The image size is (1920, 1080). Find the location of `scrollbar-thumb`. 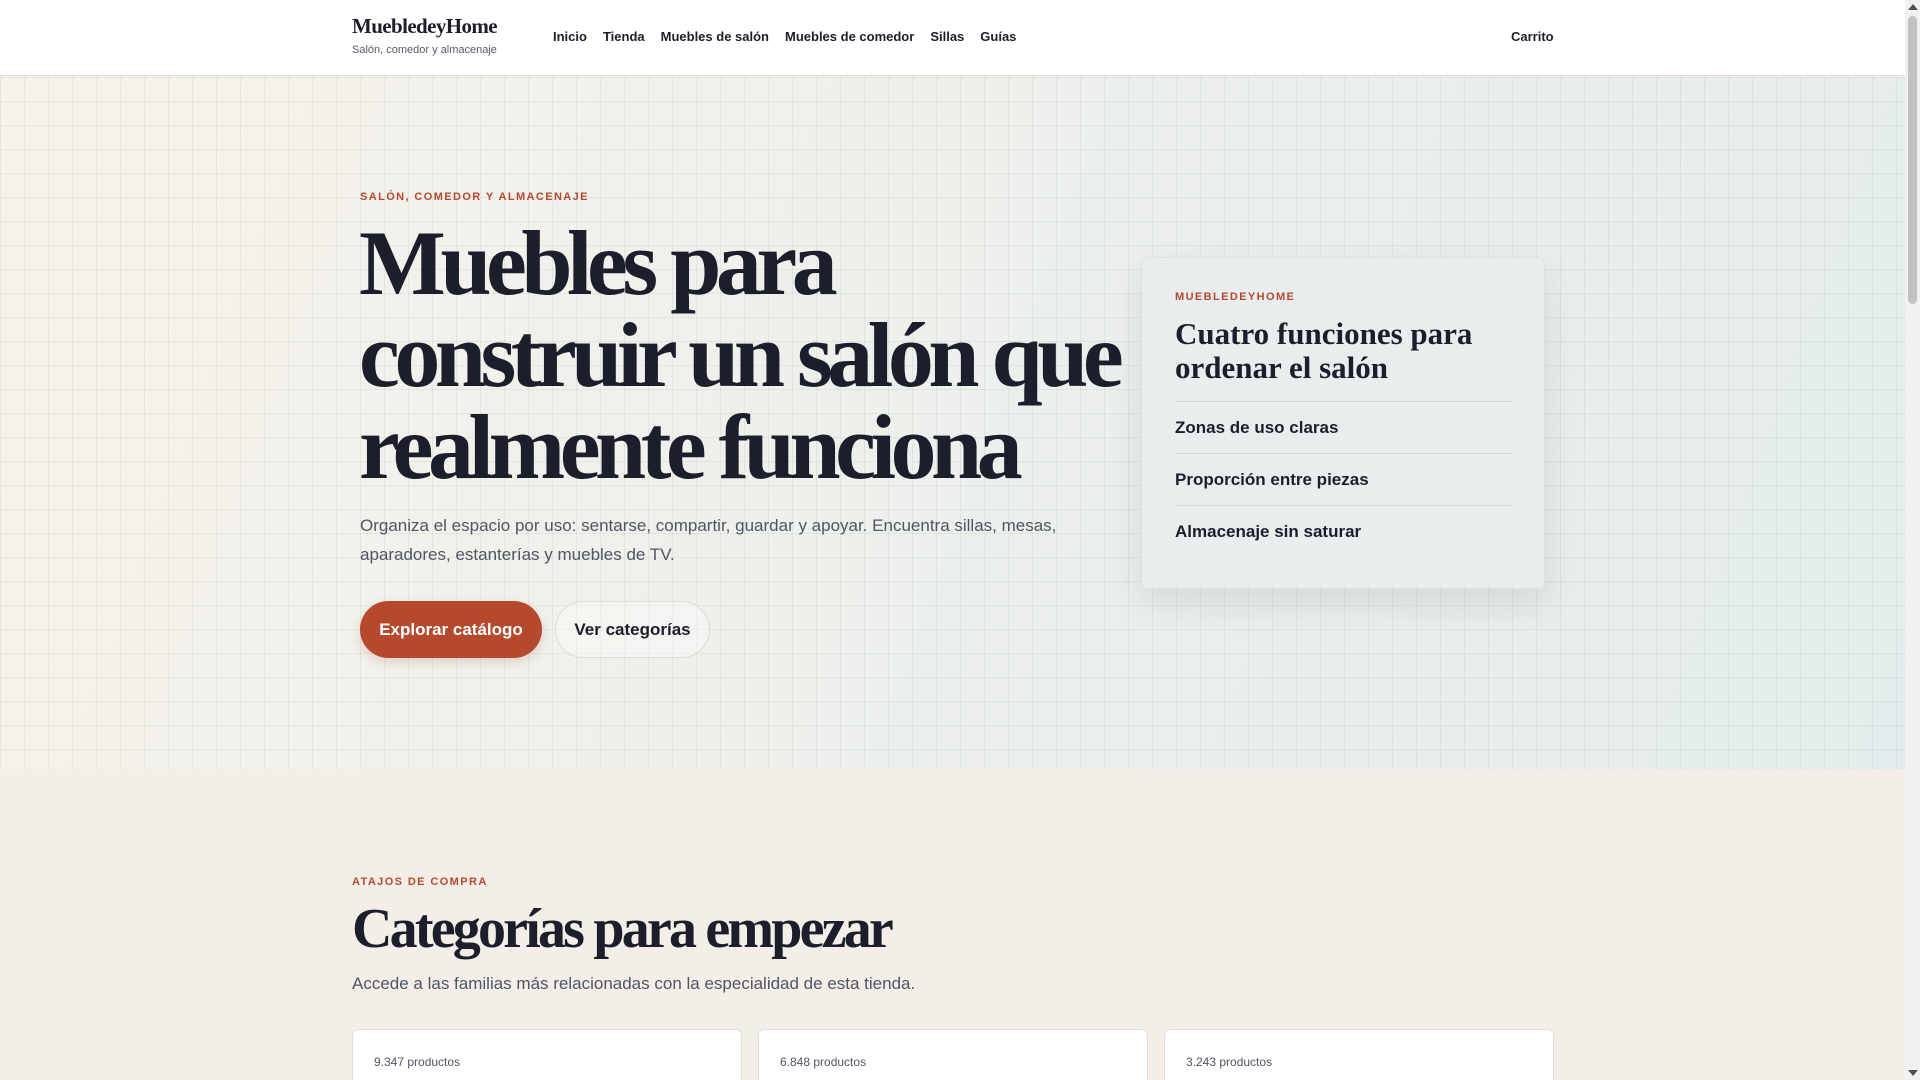

scrollbar-thumb is located at coordinates (1912, 160).